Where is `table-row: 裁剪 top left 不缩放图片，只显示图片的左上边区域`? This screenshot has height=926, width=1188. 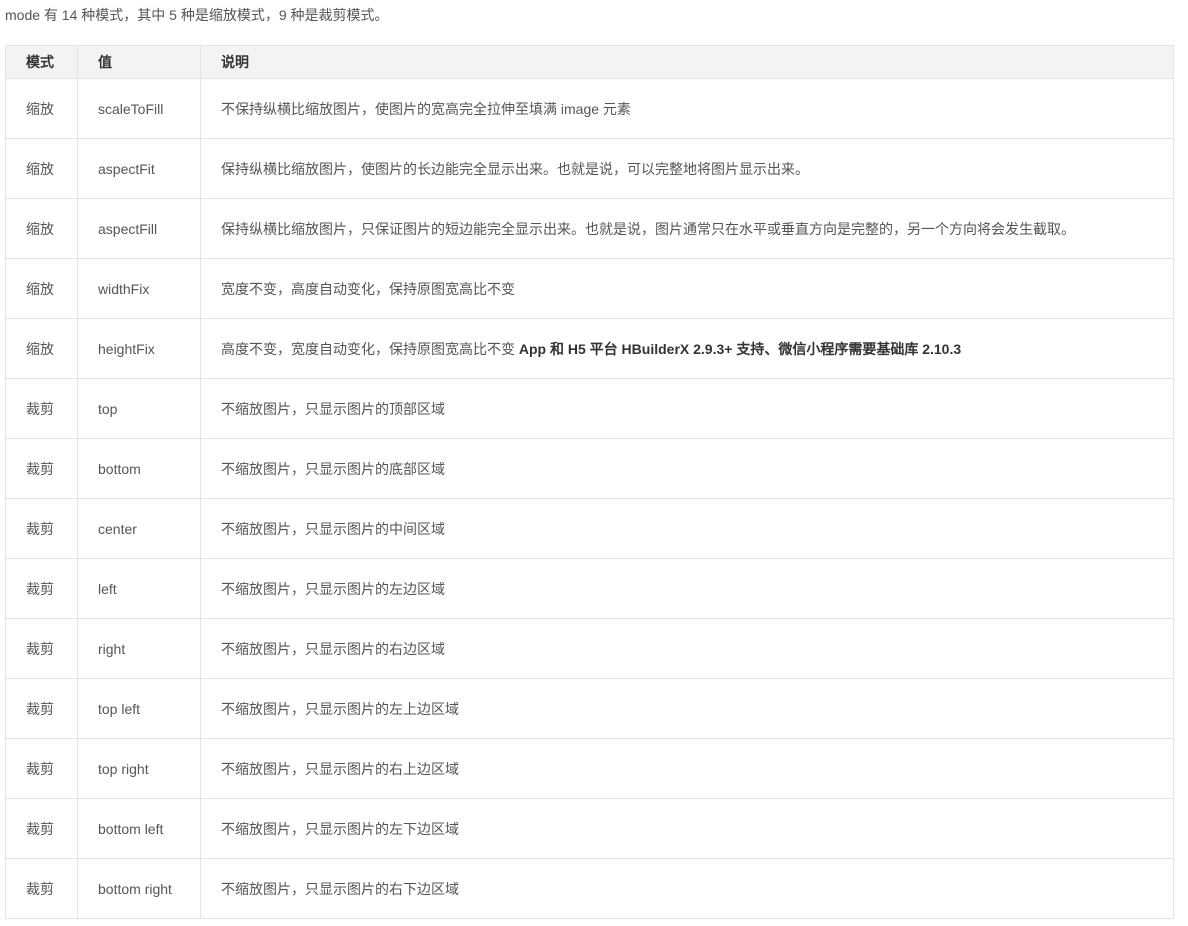 table-row: 裁剪 top left 不缩放图片，只显示图片的左上边区域 is located at coordinates (590, 709).